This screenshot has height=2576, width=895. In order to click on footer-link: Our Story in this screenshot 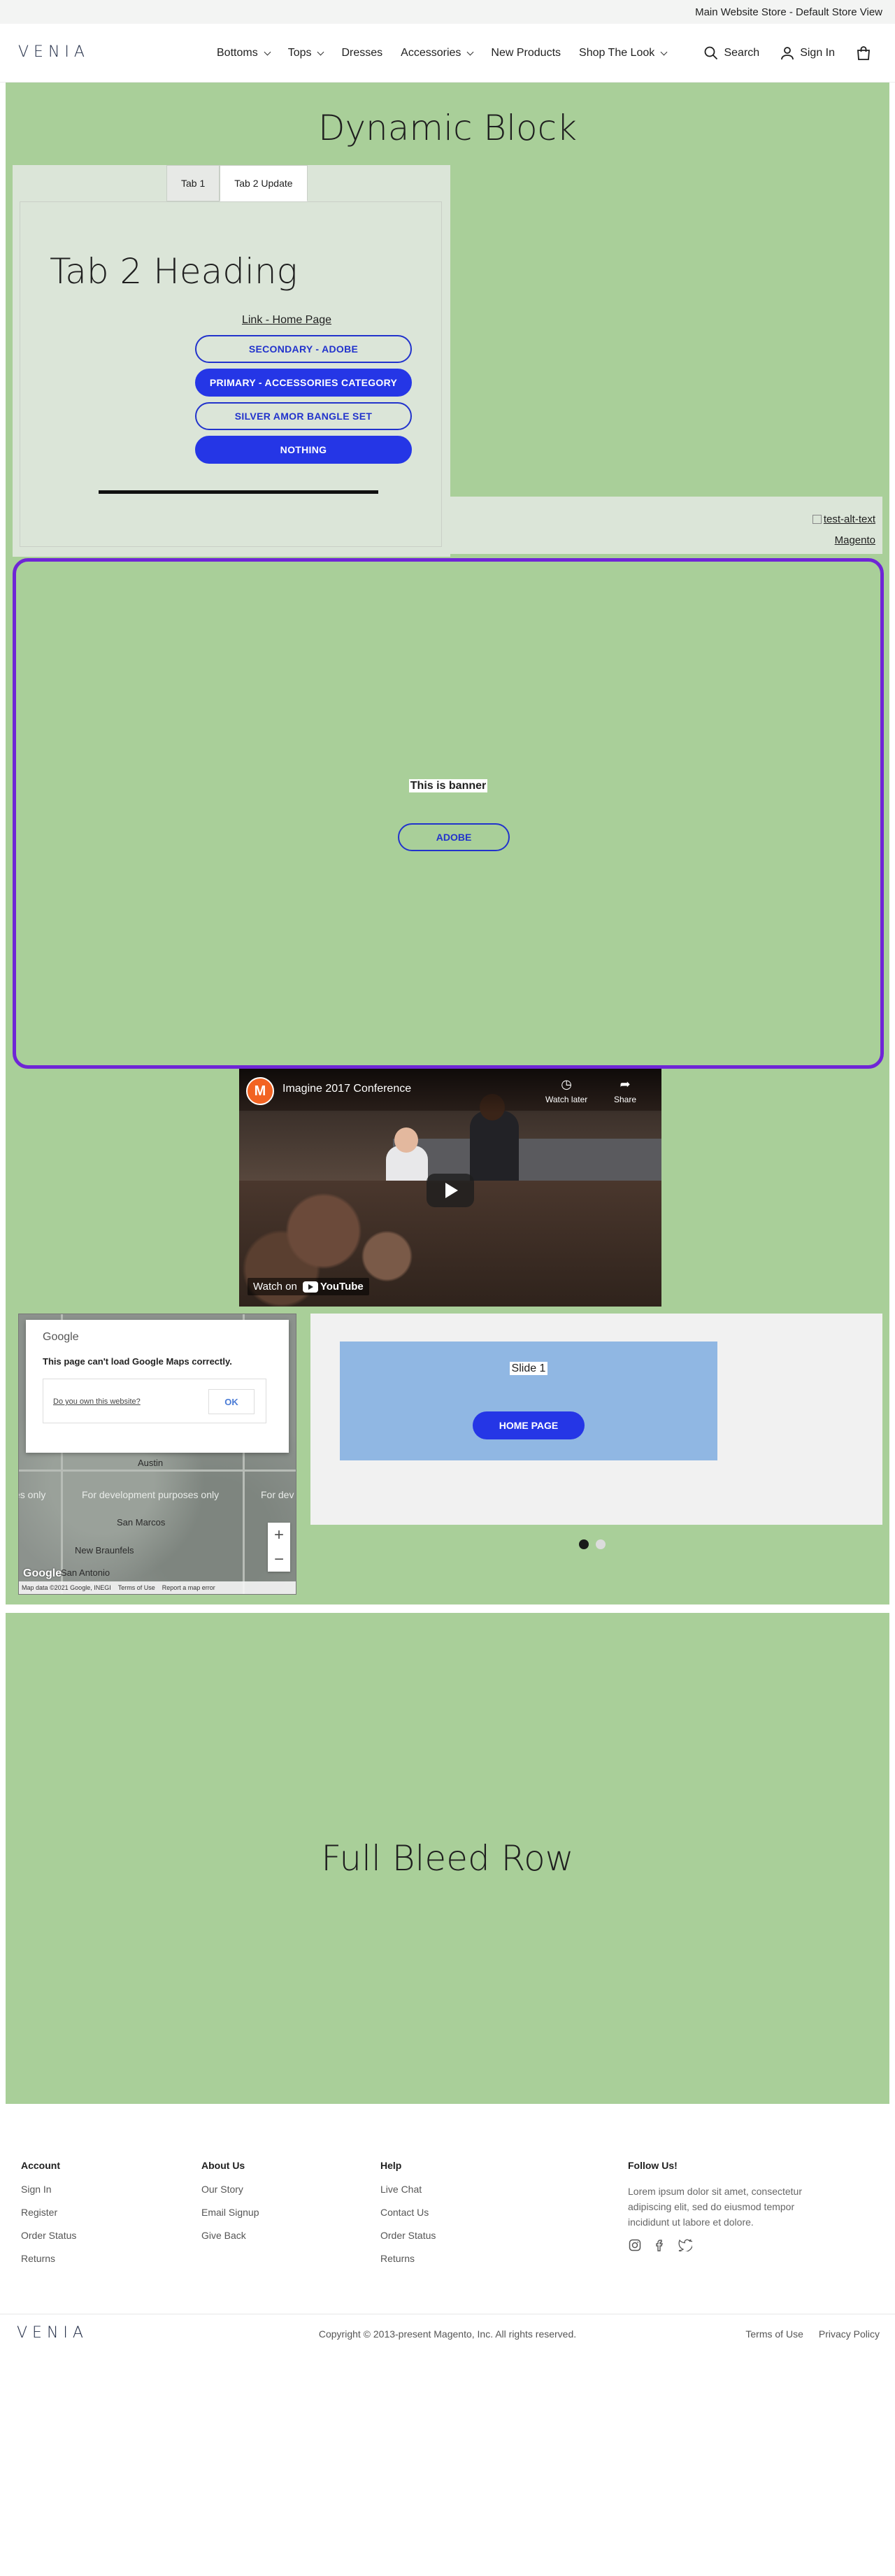, I will do `click(230, 2189)`.